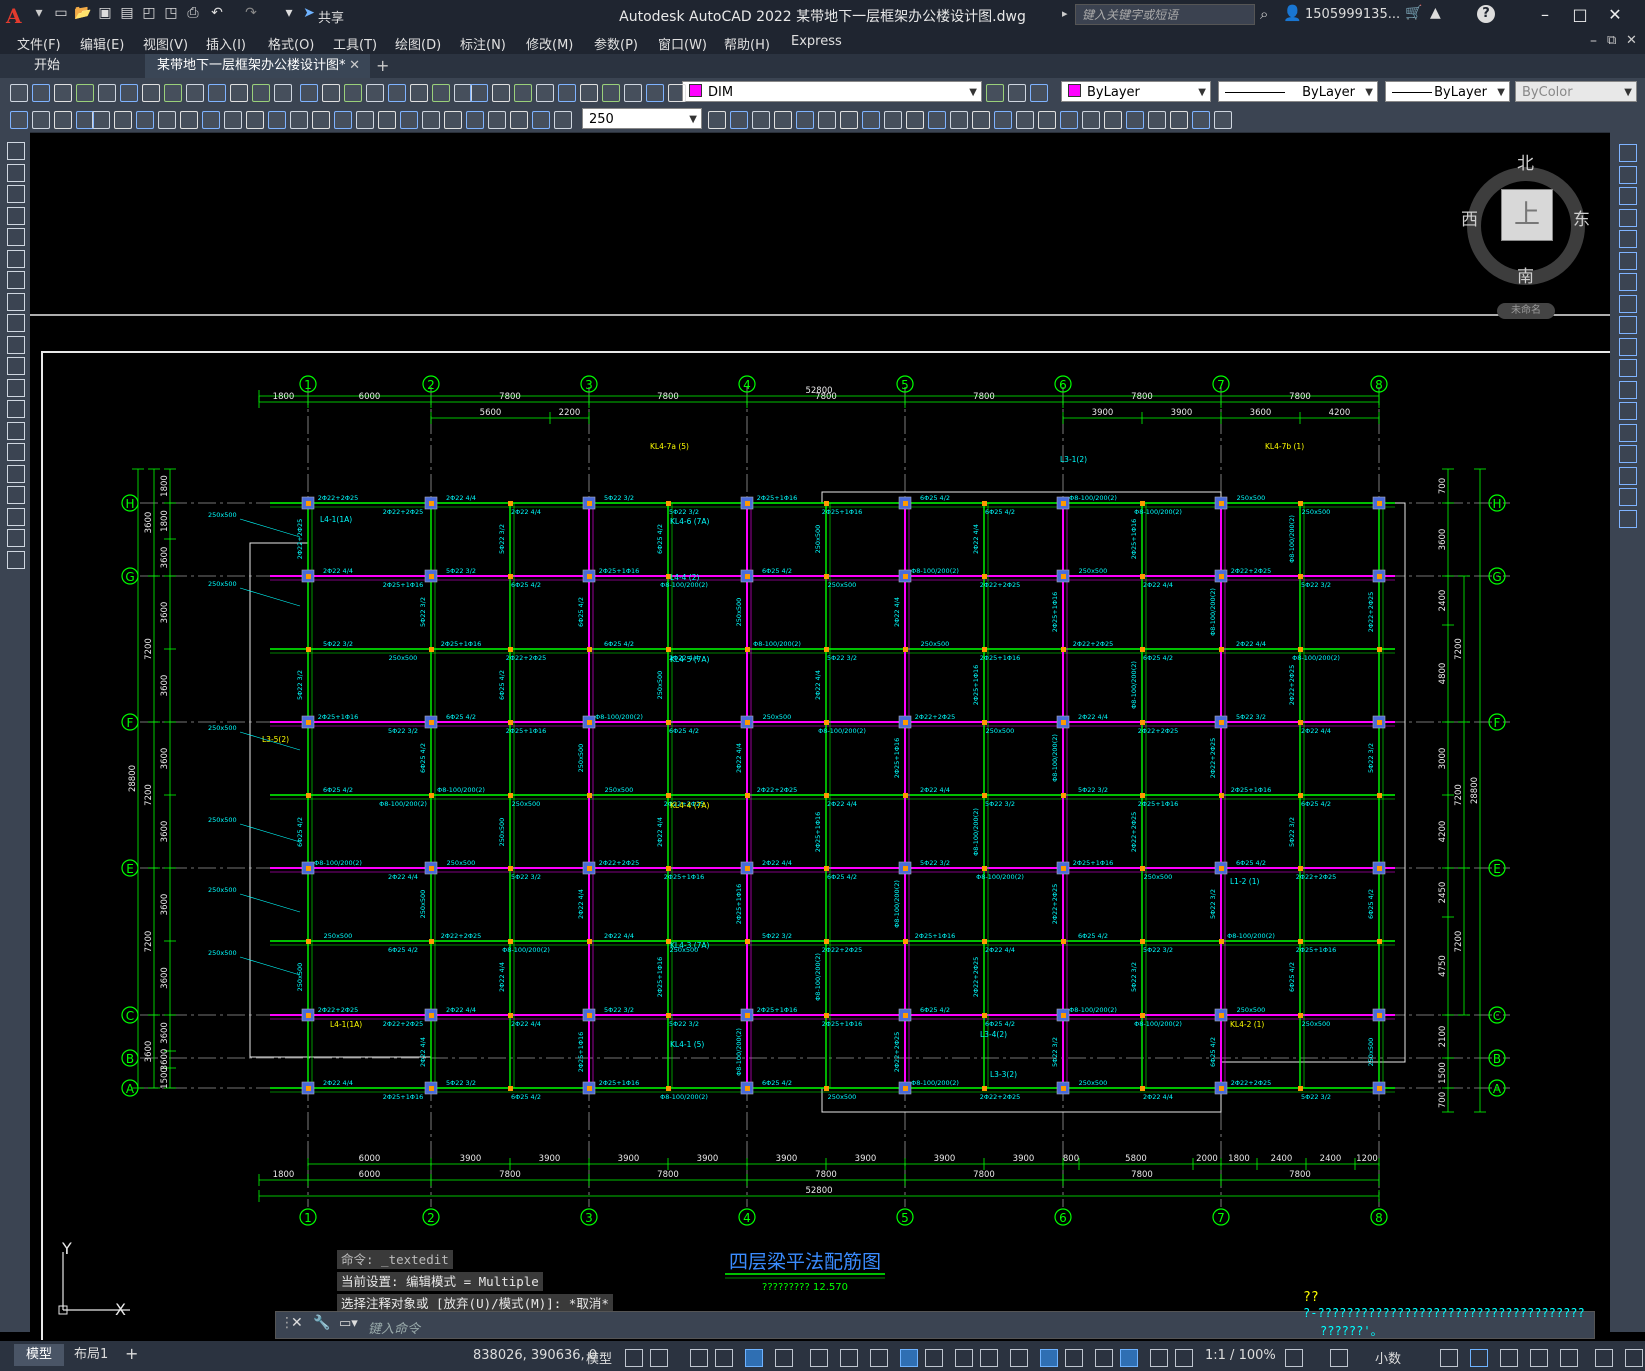 The height and width of the screenshot is (1371, 1645). Describe the element at coordinates (226, 43) in the screenshot. I see `menu-insert: 插入(I)` at that location.